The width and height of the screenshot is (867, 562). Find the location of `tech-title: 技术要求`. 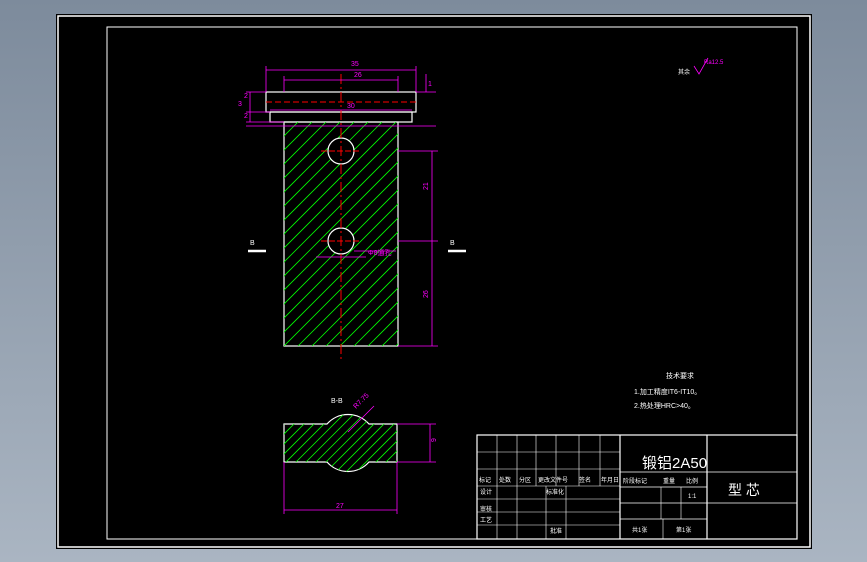

tech-title: 技术要求 is located at coordinates (680, 375).